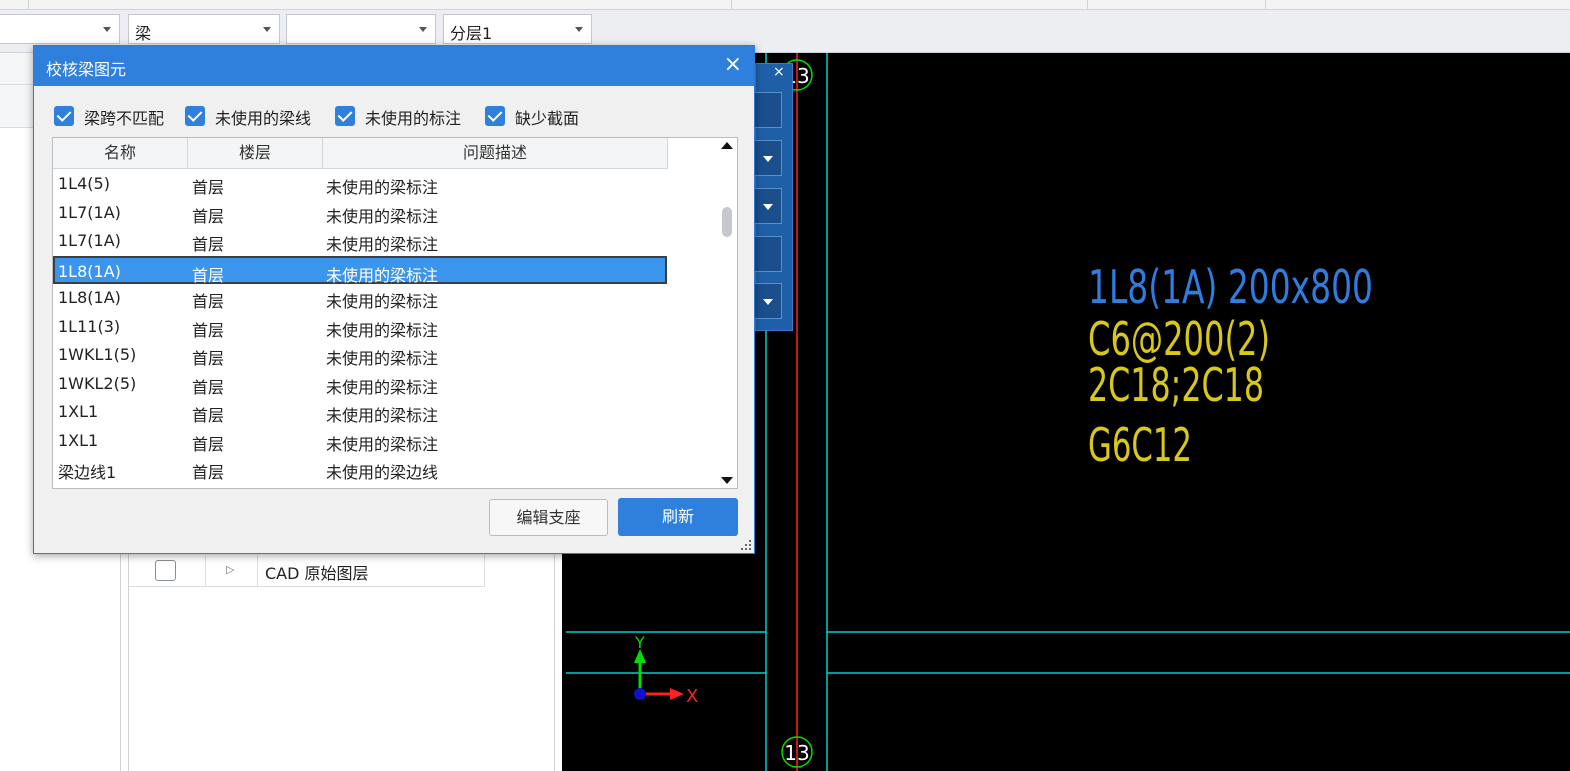  What do you see at coordinates (394, 66) in the screenshot?
I see `dialog-title-bar: 校核梁图元 ×` at bounding box center [394, 66].